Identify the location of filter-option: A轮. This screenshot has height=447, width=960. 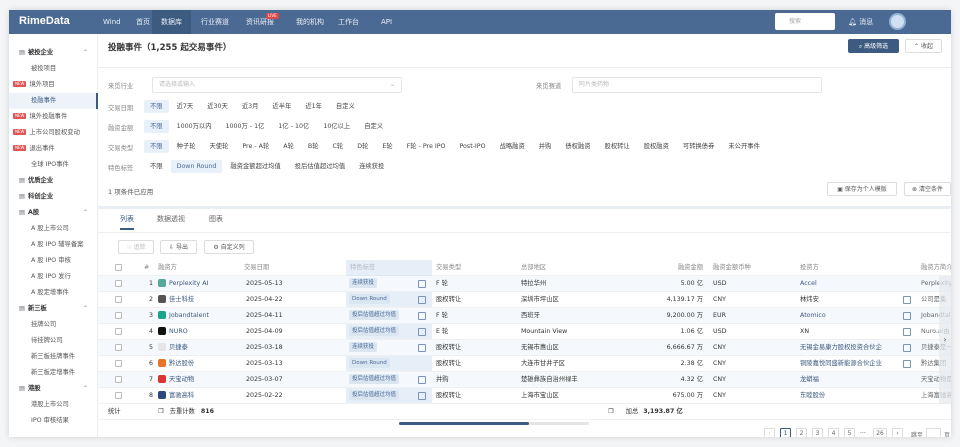
(288, 146).